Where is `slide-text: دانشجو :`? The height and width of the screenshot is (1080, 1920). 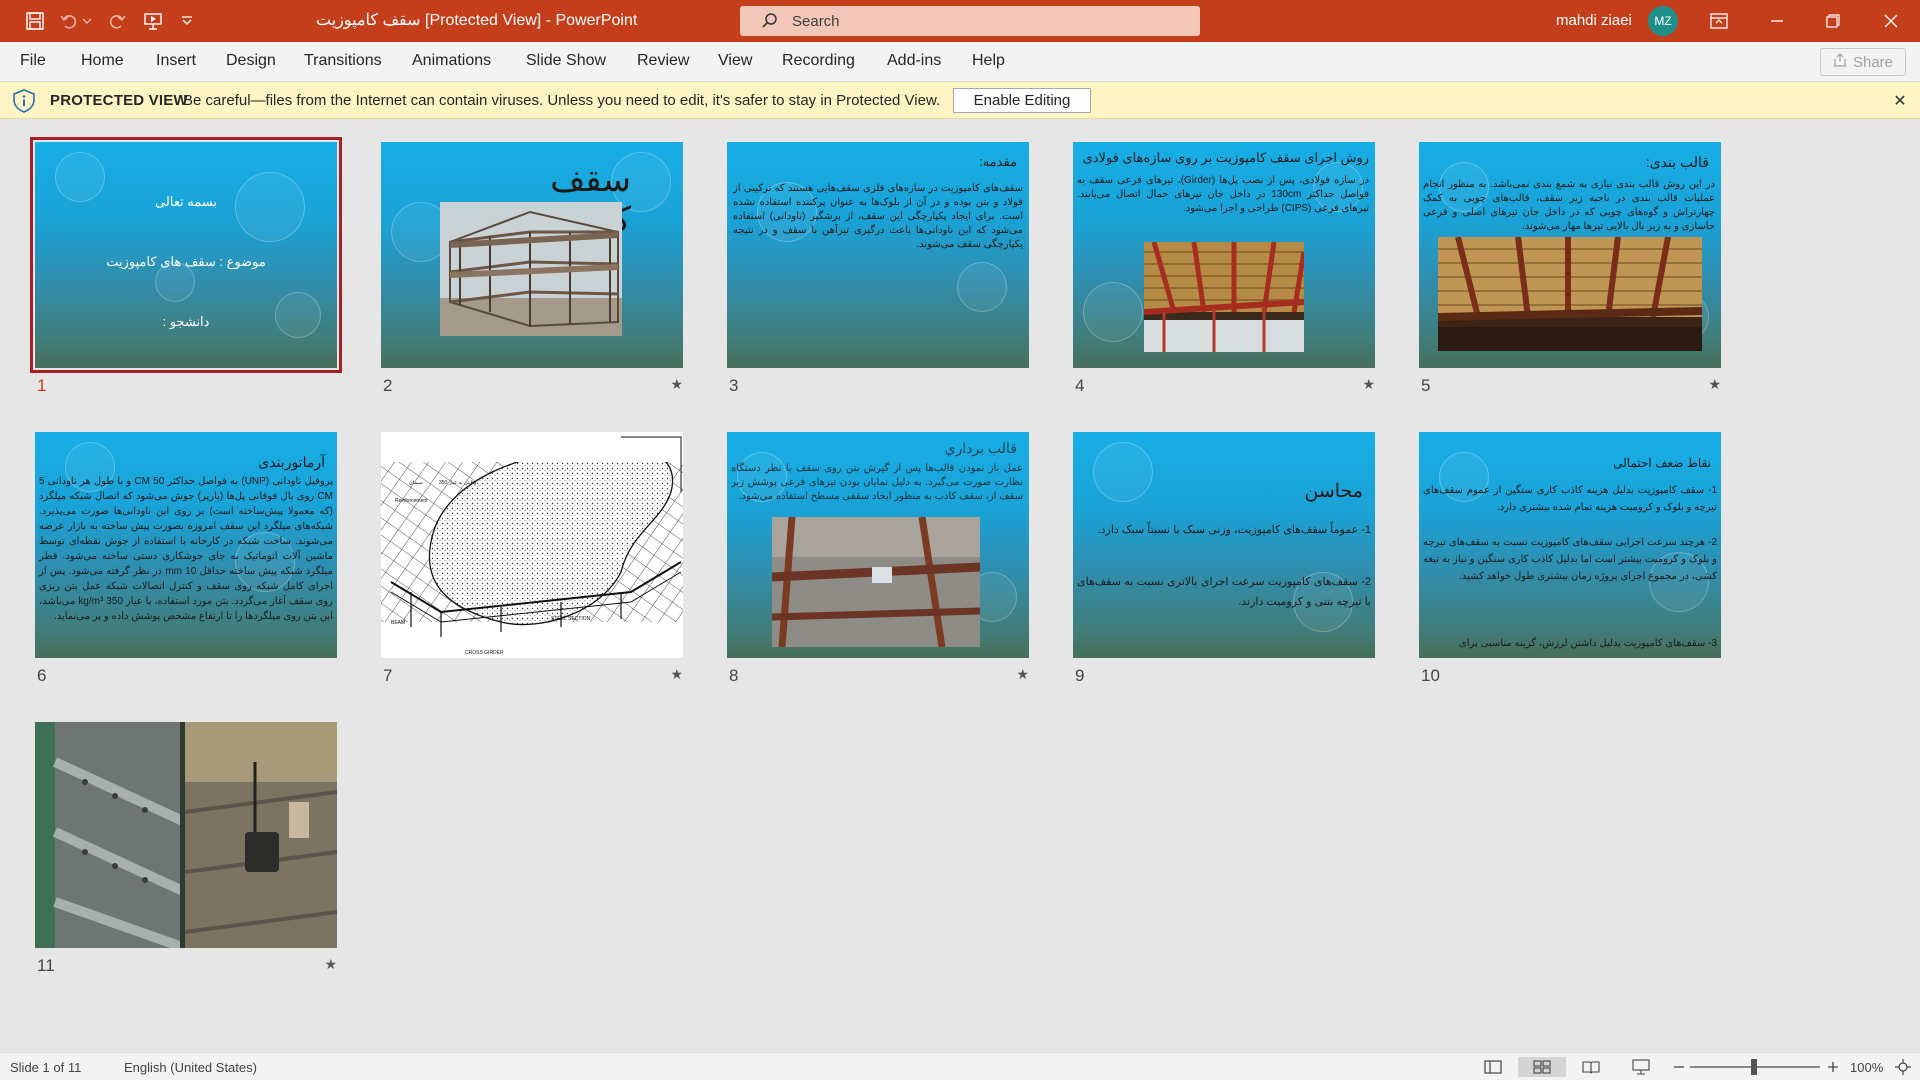
slide-text: دانشجو : is located at coordinates (186, 321).